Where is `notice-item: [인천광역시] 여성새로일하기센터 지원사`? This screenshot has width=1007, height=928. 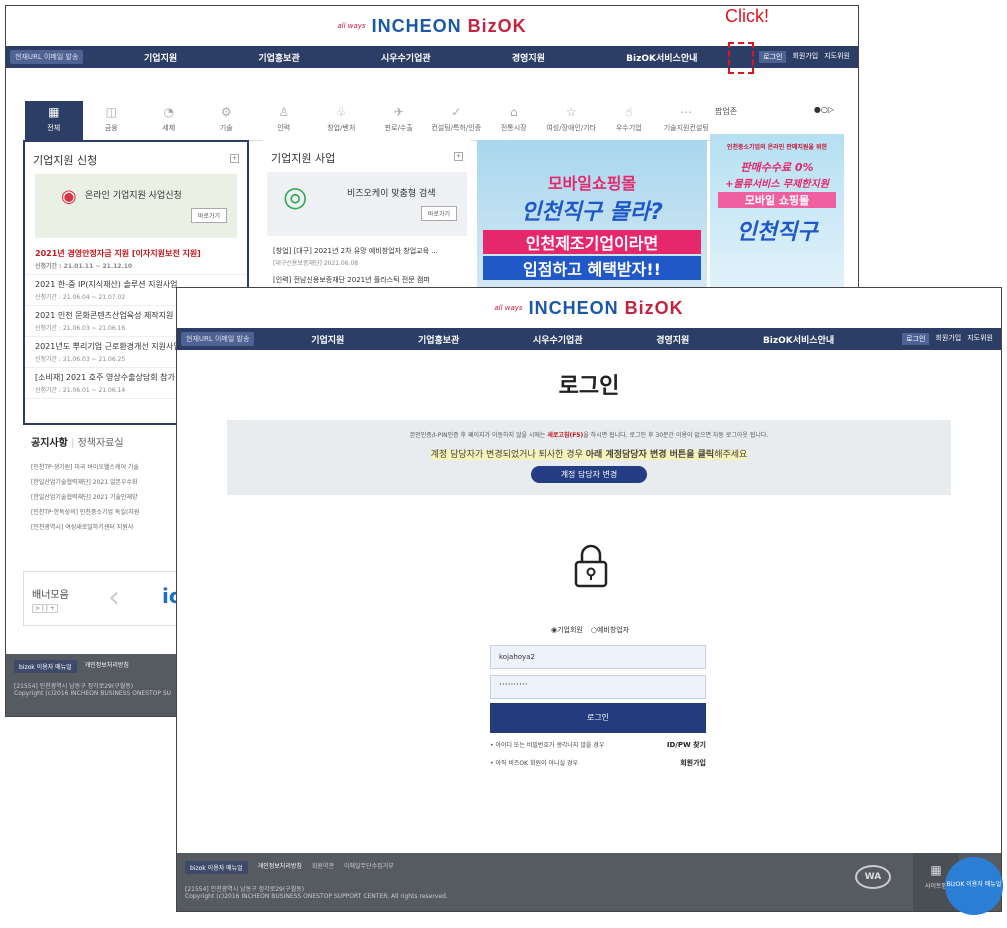 notice-item: [인천광역시] 여성새로일하기센터 지원사 is located at coordinates (111, 526).